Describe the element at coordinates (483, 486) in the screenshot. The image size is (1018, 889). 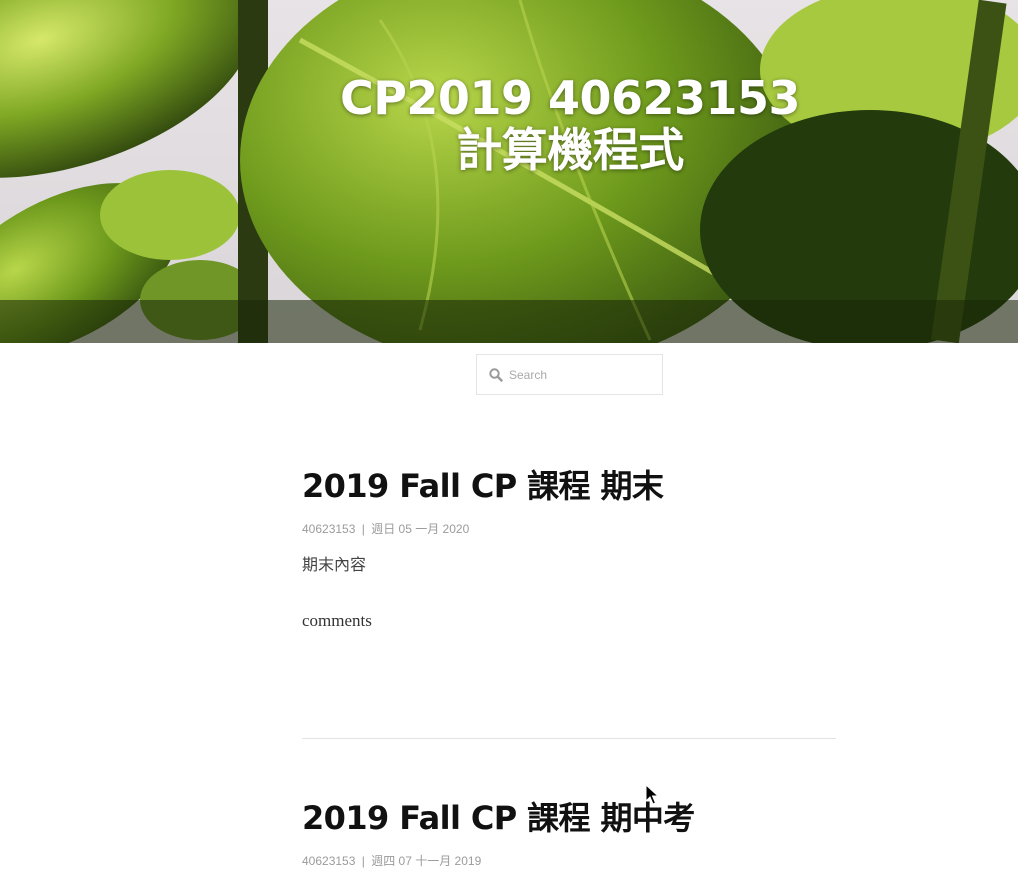
I see `post-title-link: 2019 Fall CP 課程 期末` at that location.